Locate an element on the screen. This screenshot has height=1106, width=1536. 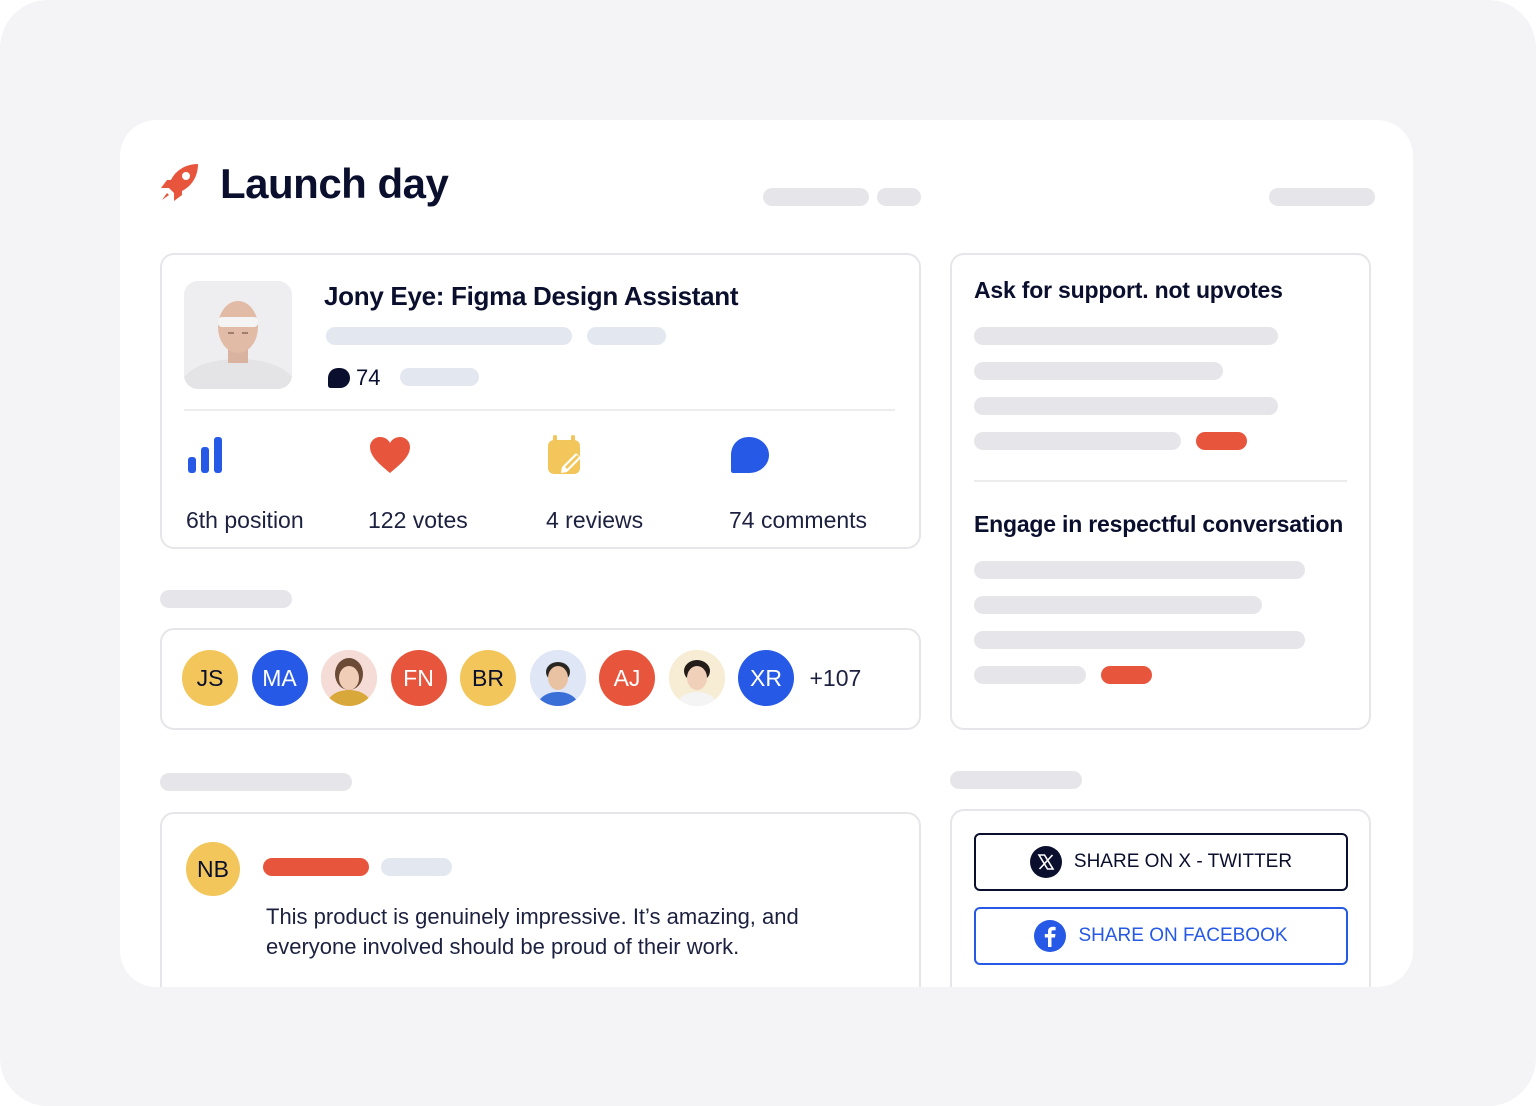
avatar: BR is located at coordinates (488, 678).